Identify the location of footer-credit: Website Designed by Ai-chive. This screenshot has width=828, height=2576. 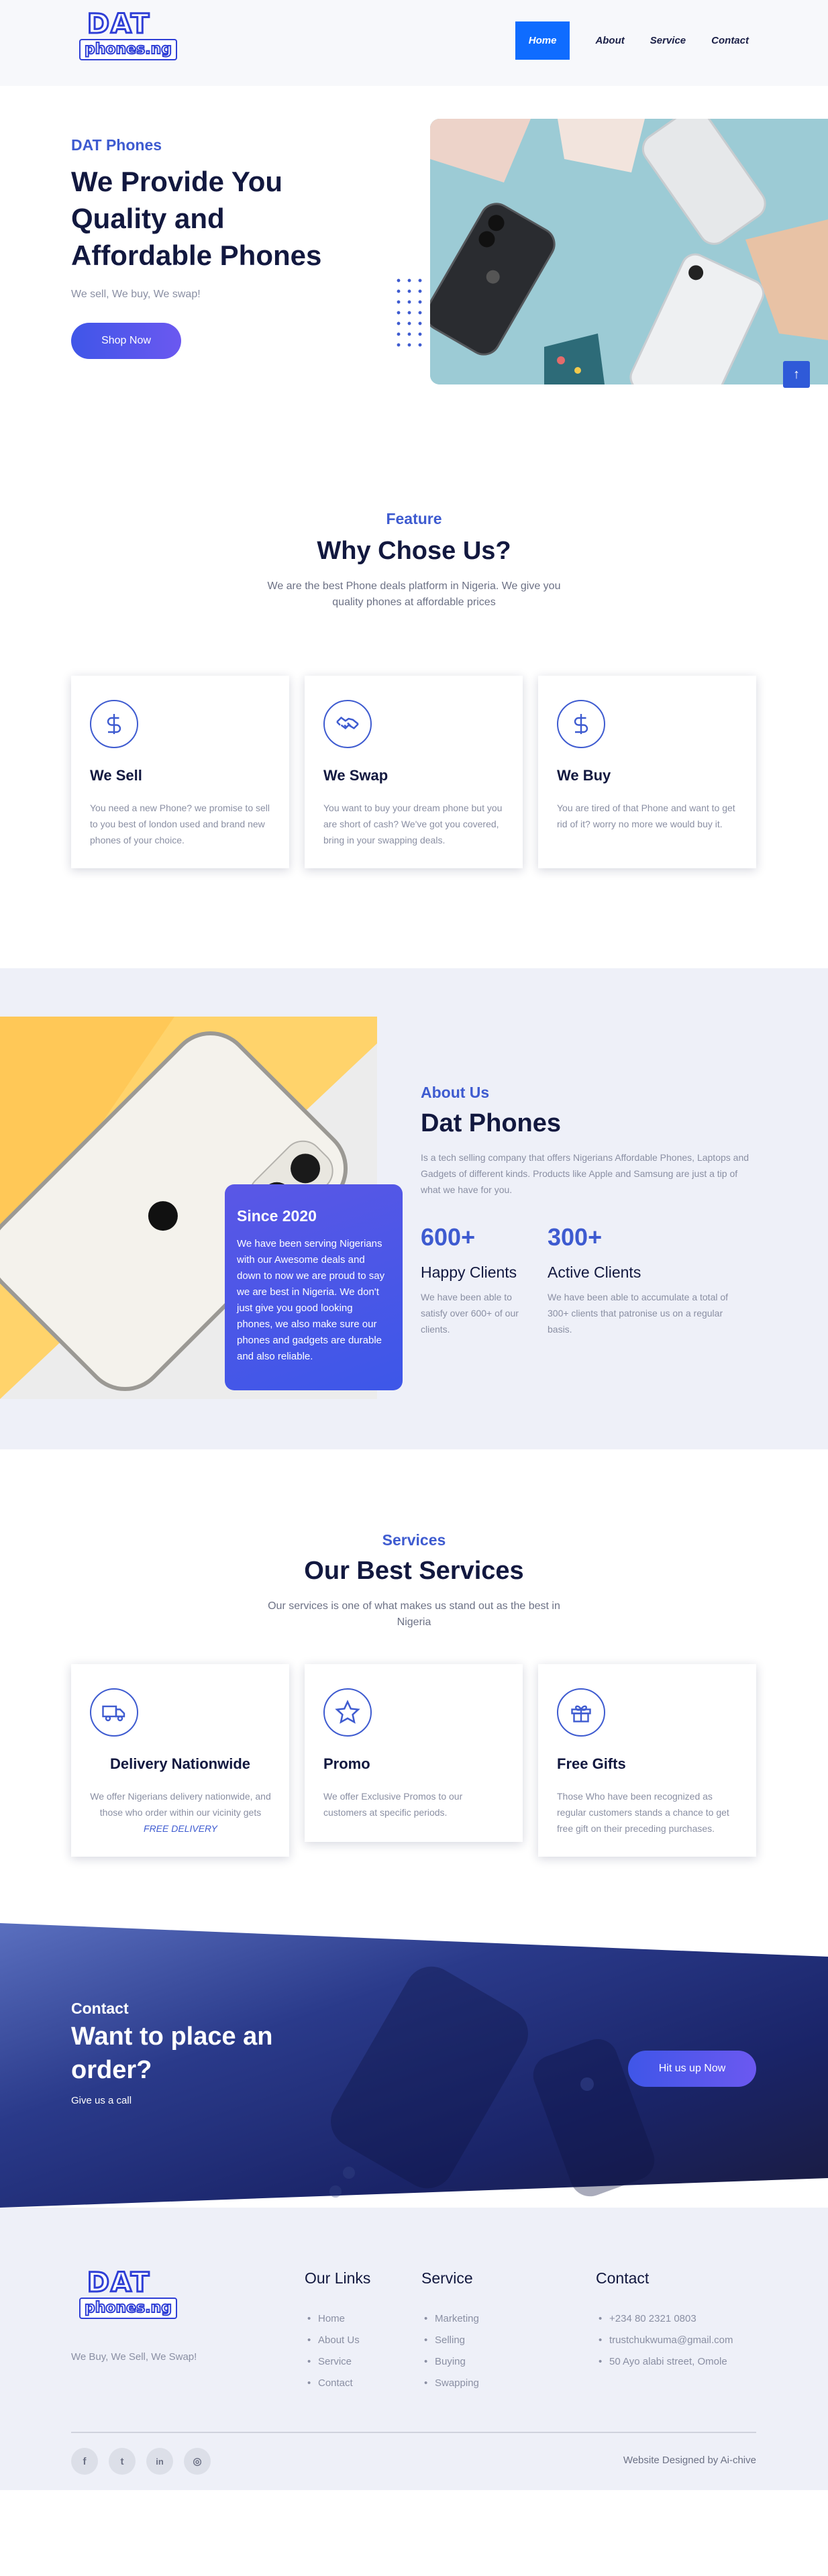
(689, 2460).